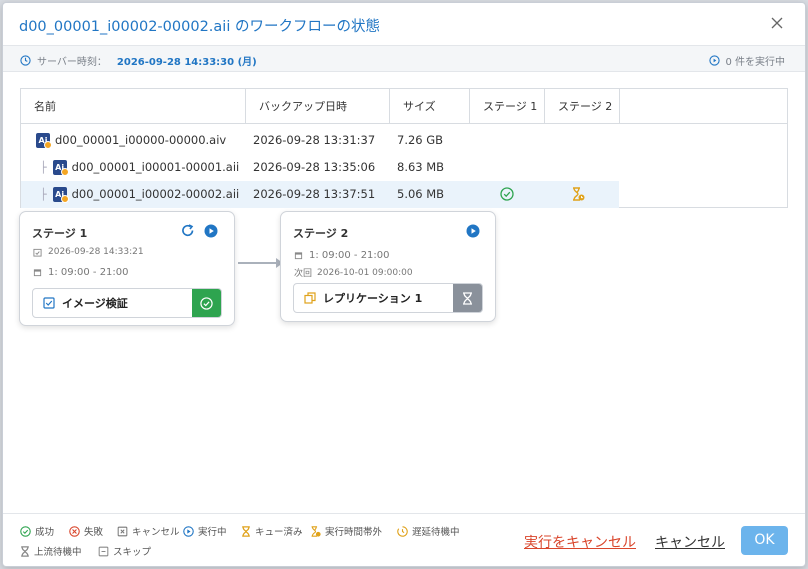 This screenshot has height=569, width=808. Describe the element at coordinates (404, 58) in the screenshot. I see `info-bar: サーバー時刻： 2026-09-28 14:33:30 (月) 0 件を実行中` at that location.